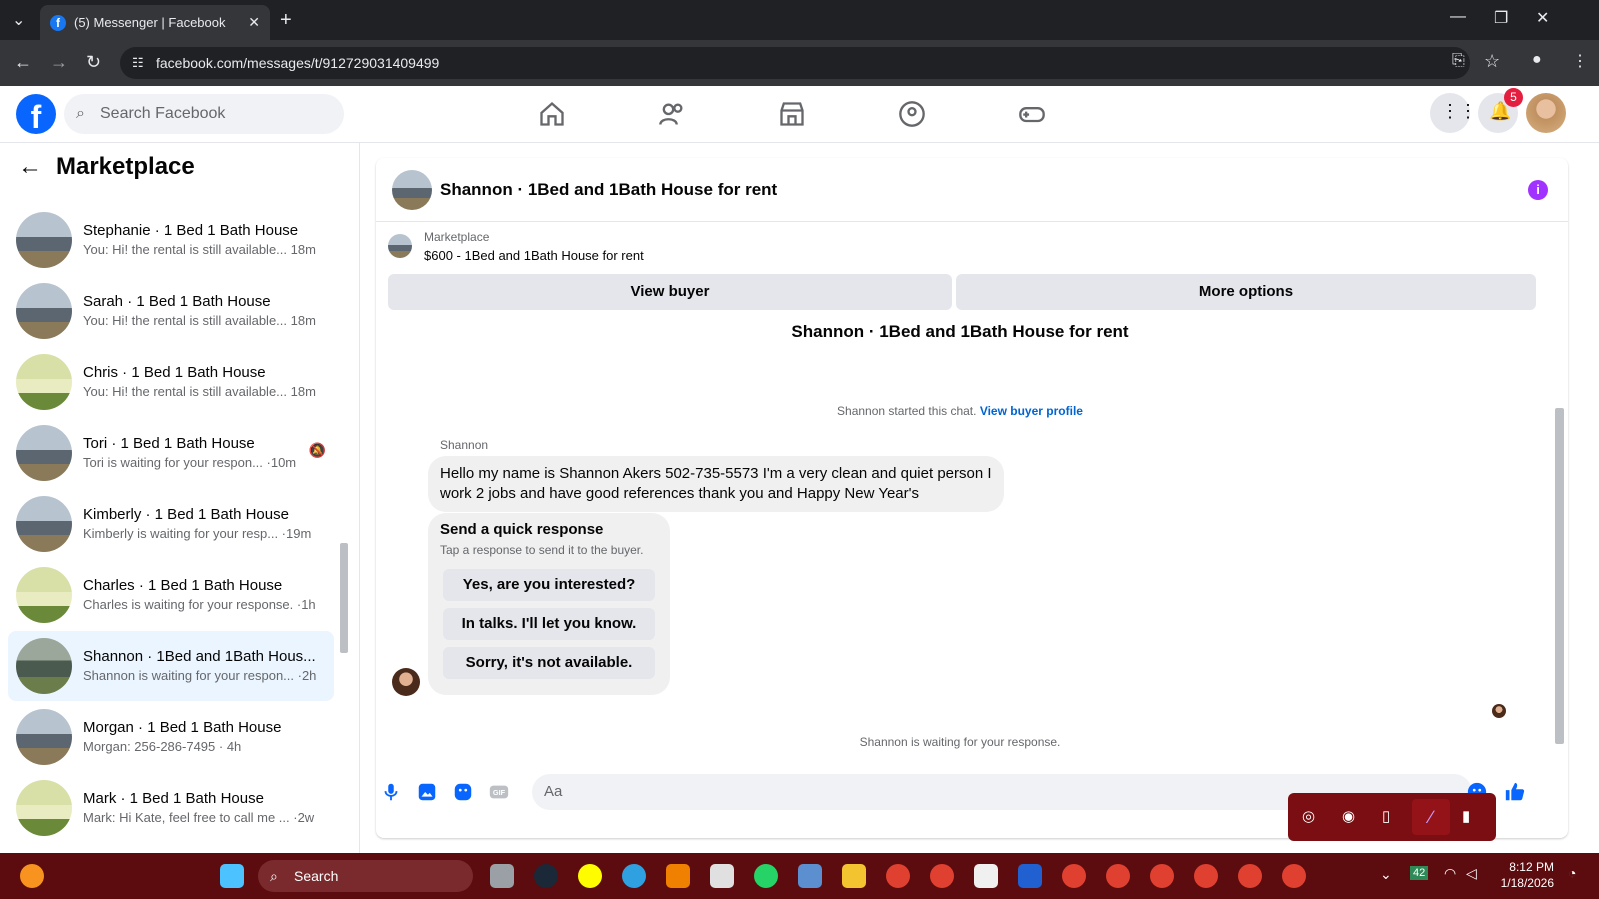  What do you see at coordinates (1527, 875) in the screenshot?
I see `system-clock: 8:12 PM 1/18/2026` at bounding box center [1527, 875].